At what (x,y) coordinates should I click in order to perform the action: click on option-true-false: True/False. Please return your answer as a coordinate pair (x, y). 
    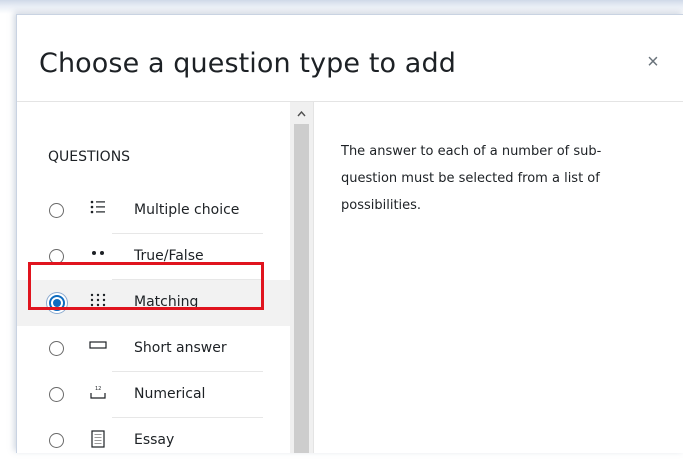
    Looking at the image, I should click on (153, 257).